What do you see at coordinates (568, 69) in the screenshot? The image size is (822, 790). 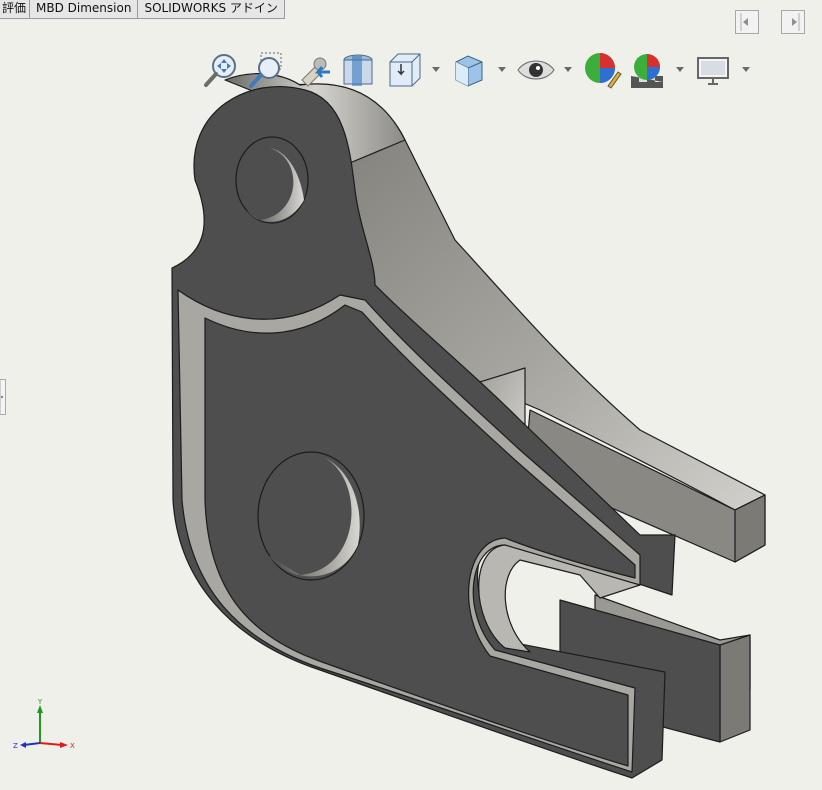 I see `hide-show-dropdown-icon` at bounding box center [568, 69].